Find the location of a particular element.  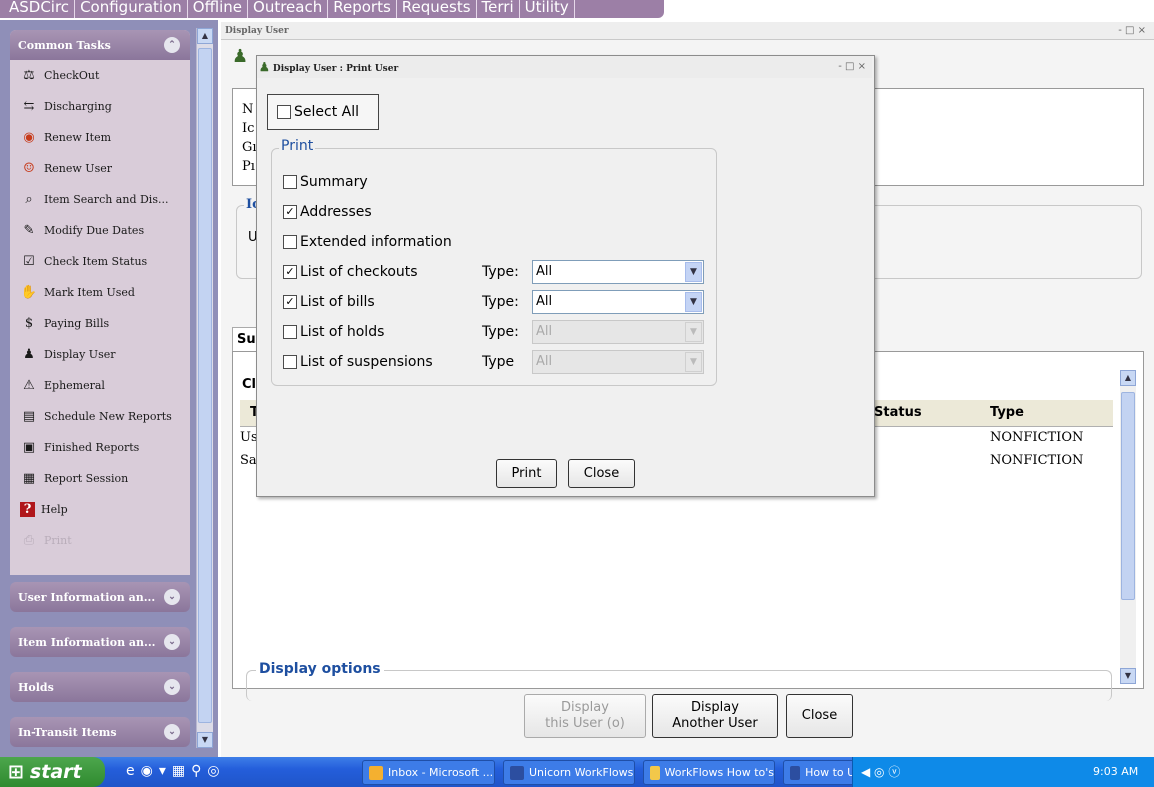

menu-item: Reports is located at coordinates (362, 9).